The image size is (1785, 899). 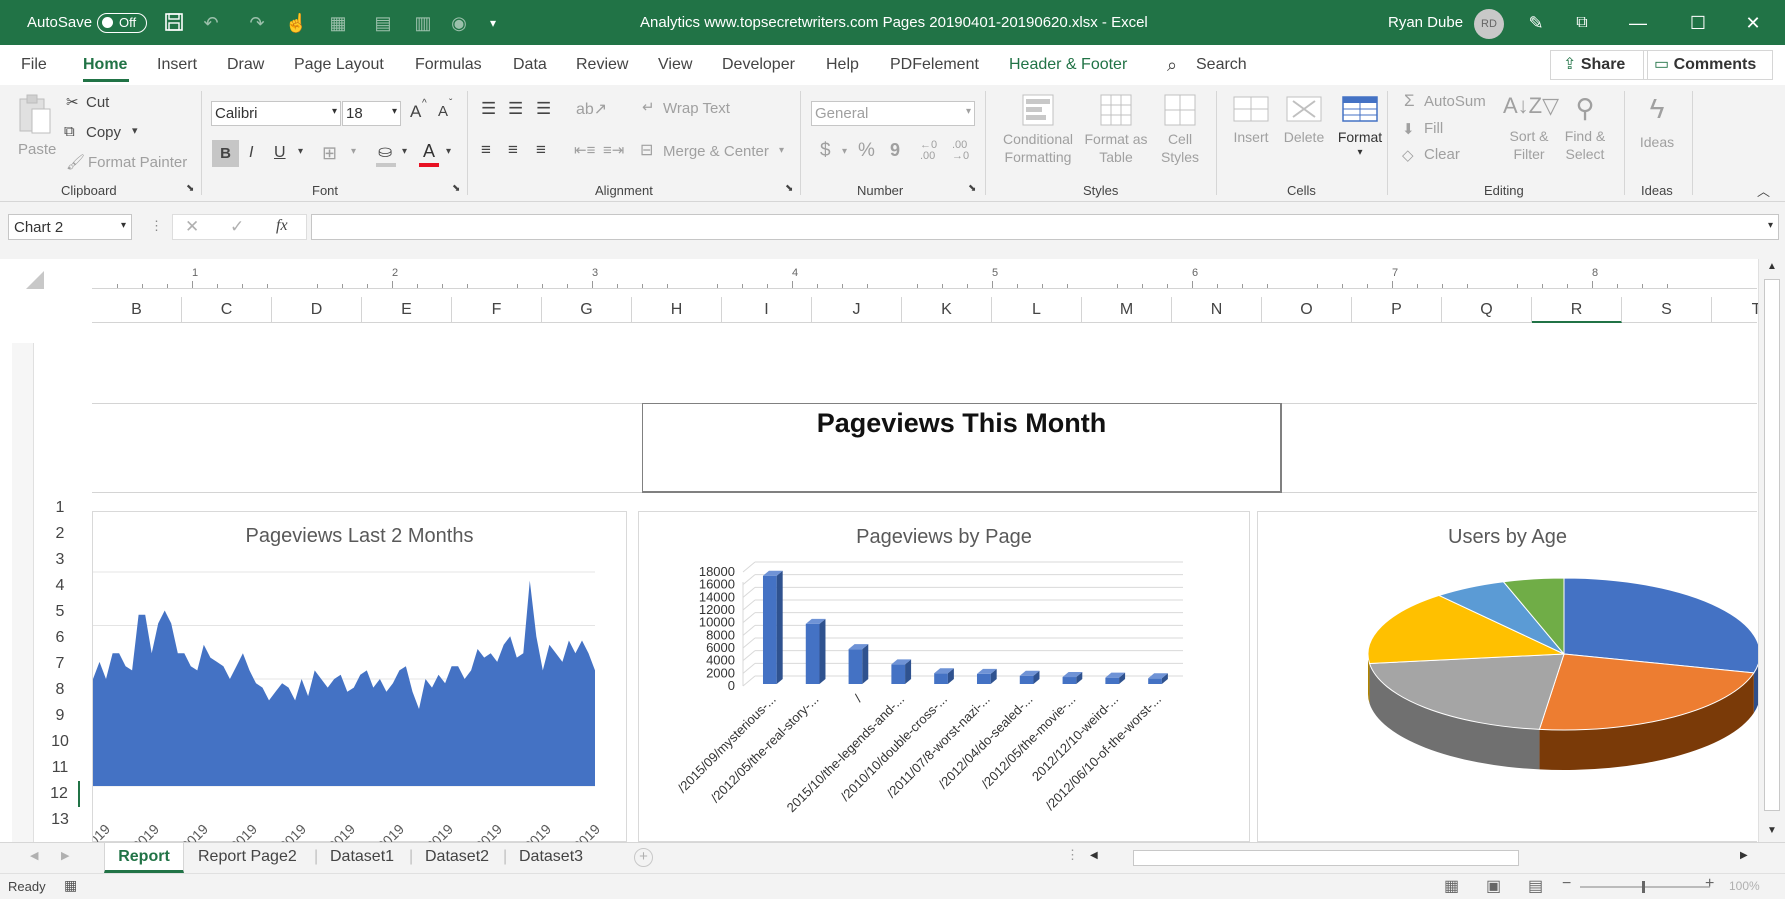 What do you see at coordinates (60, 586) in the screenshot?
I see `row-header-4: 4` at bounding box center [60, 586].